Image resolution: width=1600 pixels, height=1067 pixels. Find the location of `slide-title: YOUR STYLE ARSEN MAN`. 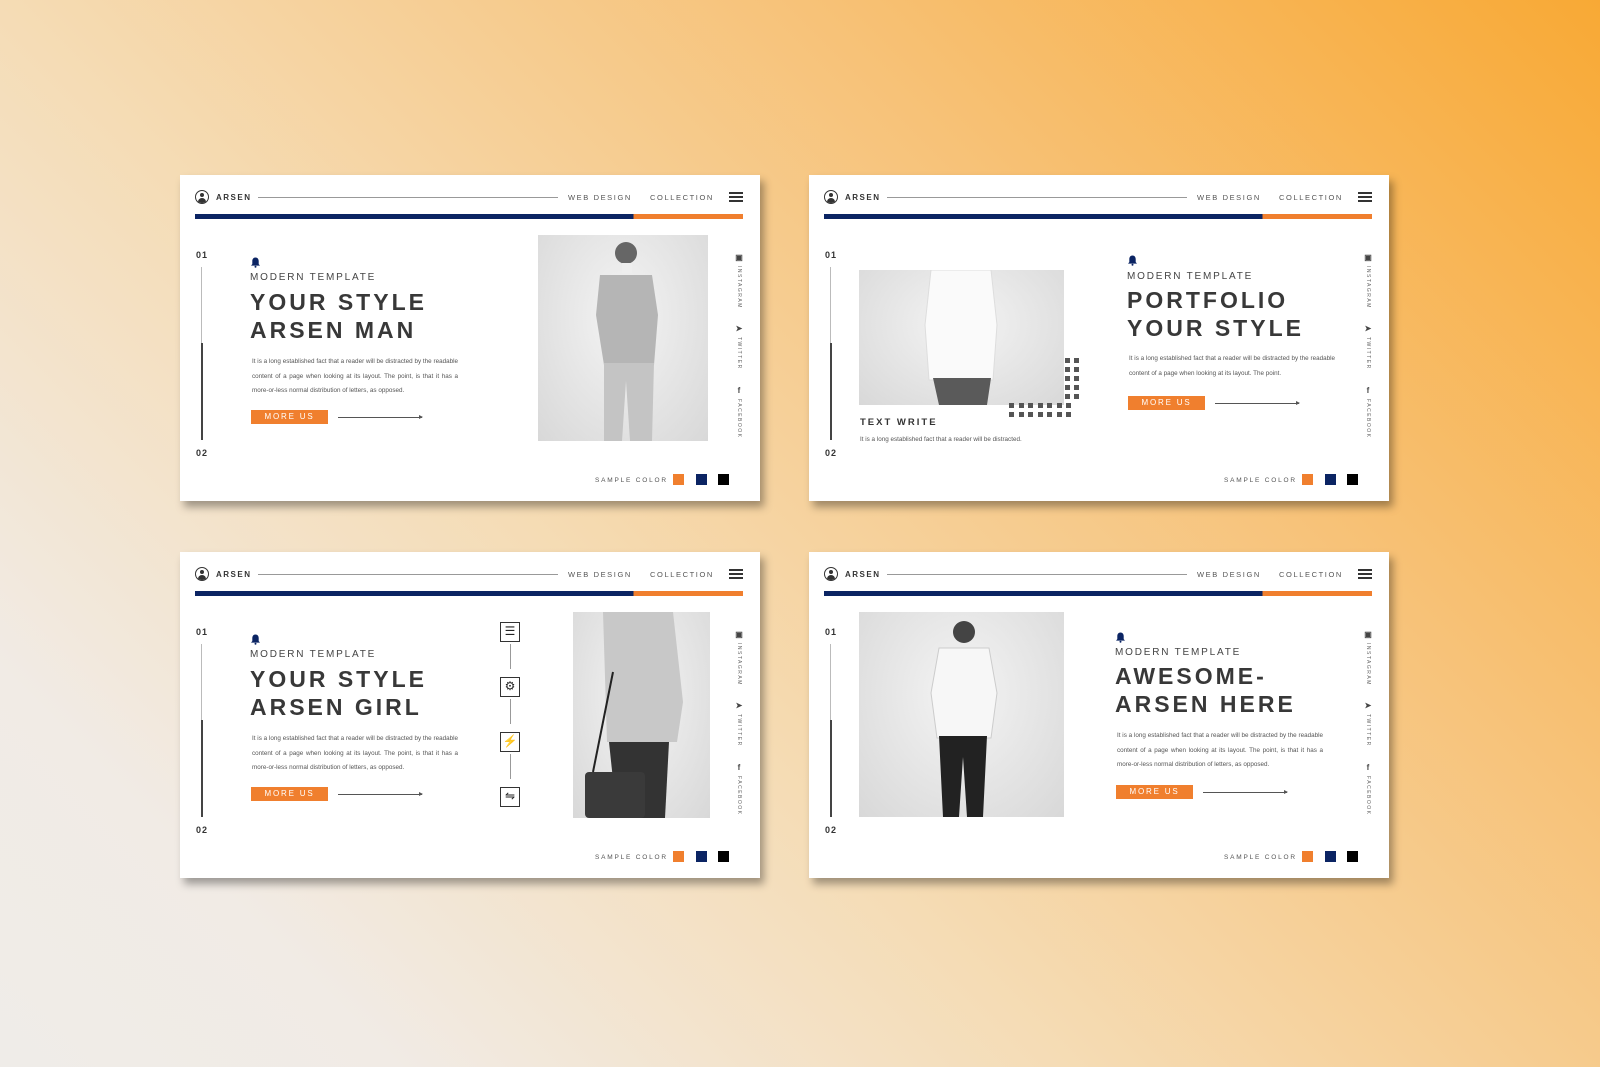

slide-title: YOUR STYLE ARSEN MAN is located at coordinates (338, 316).